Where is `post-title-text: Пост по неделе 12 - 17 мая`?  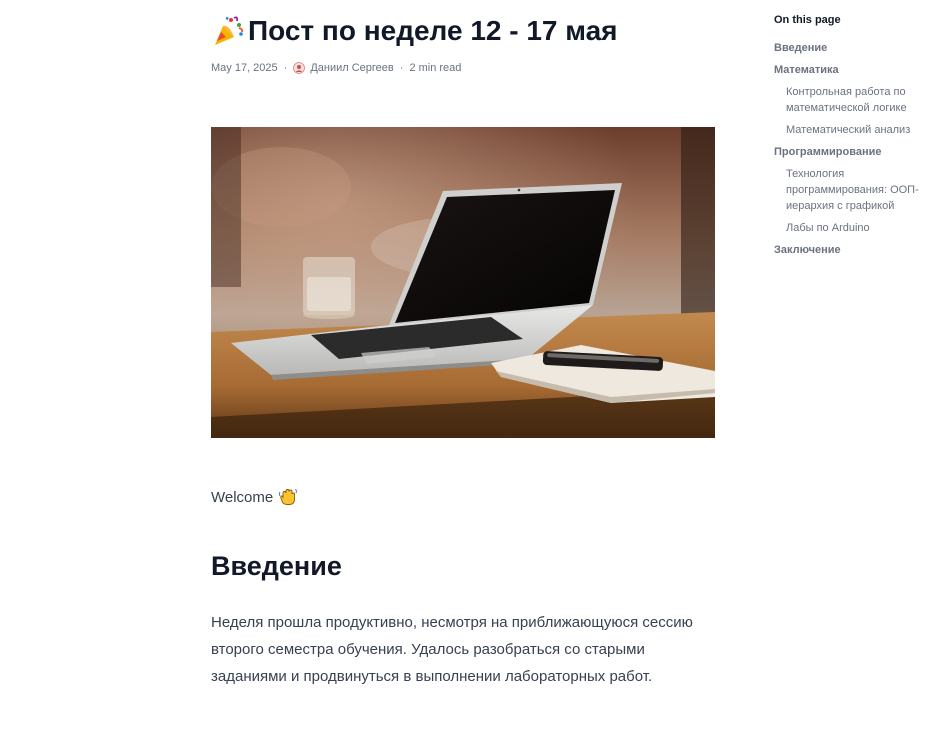
post-title-text: Пост по неделе 12 - 17 мая is located at coordinates (433, 30).